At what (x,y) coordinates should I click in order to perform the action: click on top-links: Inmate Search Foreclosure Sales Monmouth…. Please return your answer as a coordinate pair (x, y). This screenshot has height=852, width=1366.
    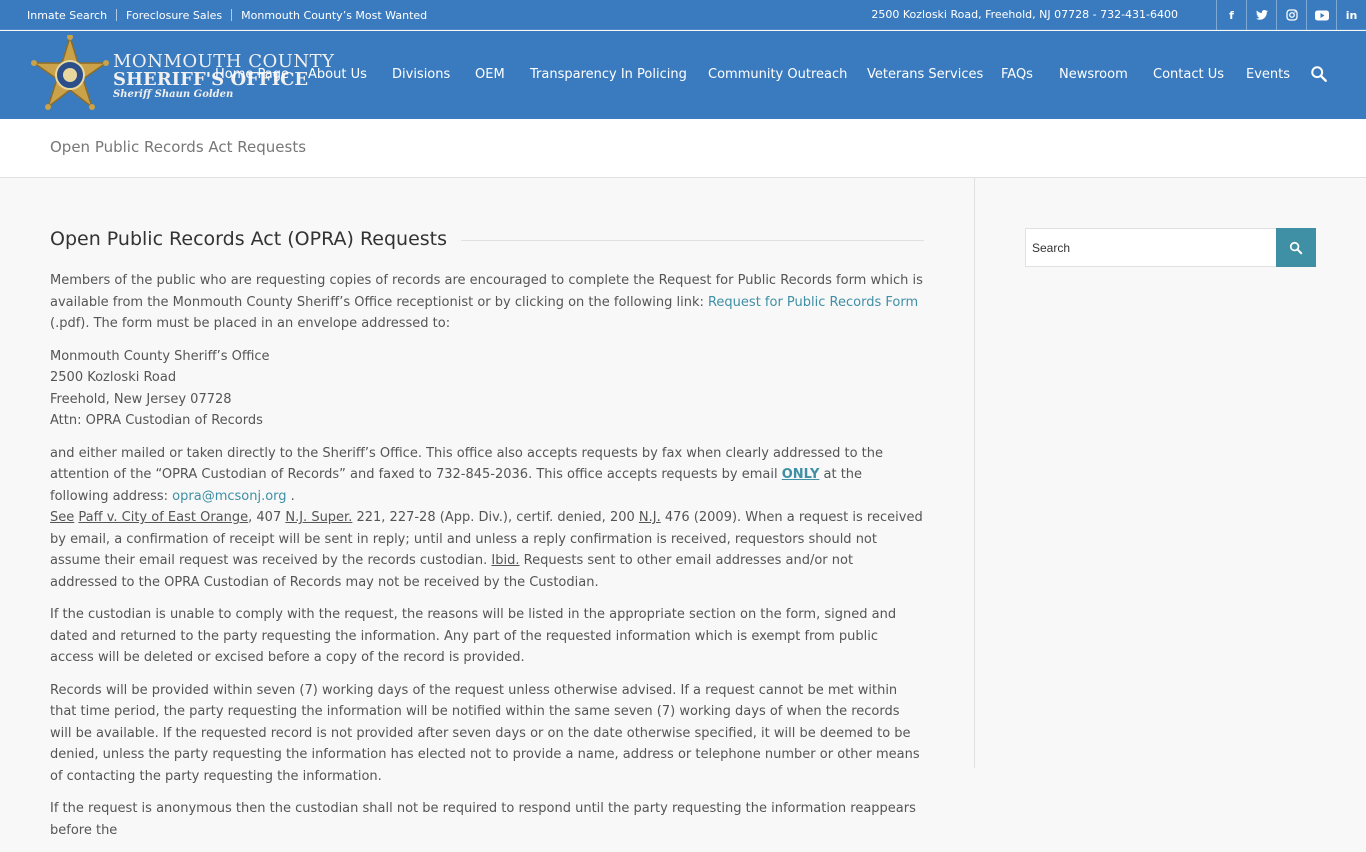
    Looking at the image, I should click on (227, 15).